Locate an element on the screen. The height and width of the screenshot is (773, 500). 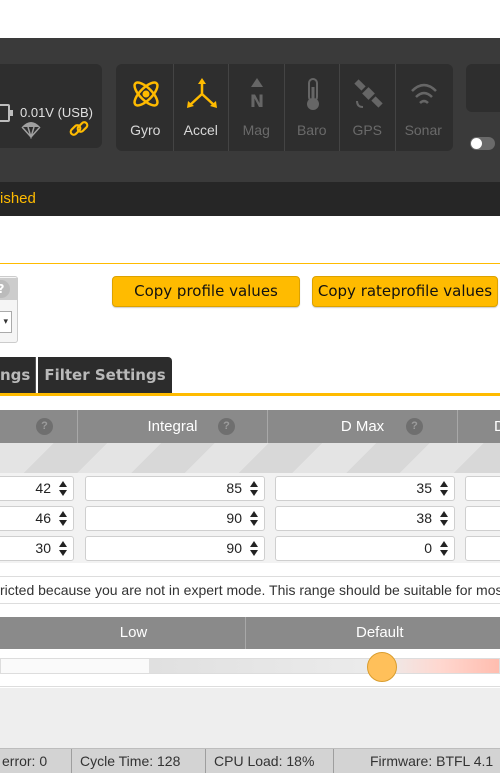
slider-track is located at coordinates (250, 666).